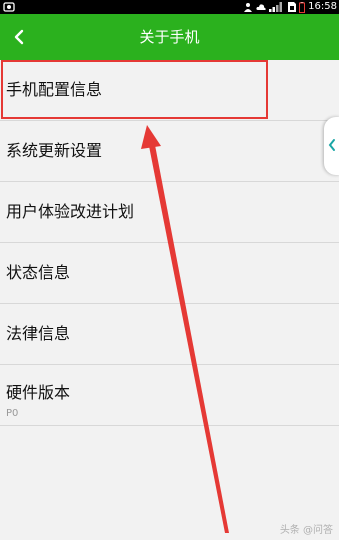  I want to click on item-status-info: 状态信息, so click(169, 273).